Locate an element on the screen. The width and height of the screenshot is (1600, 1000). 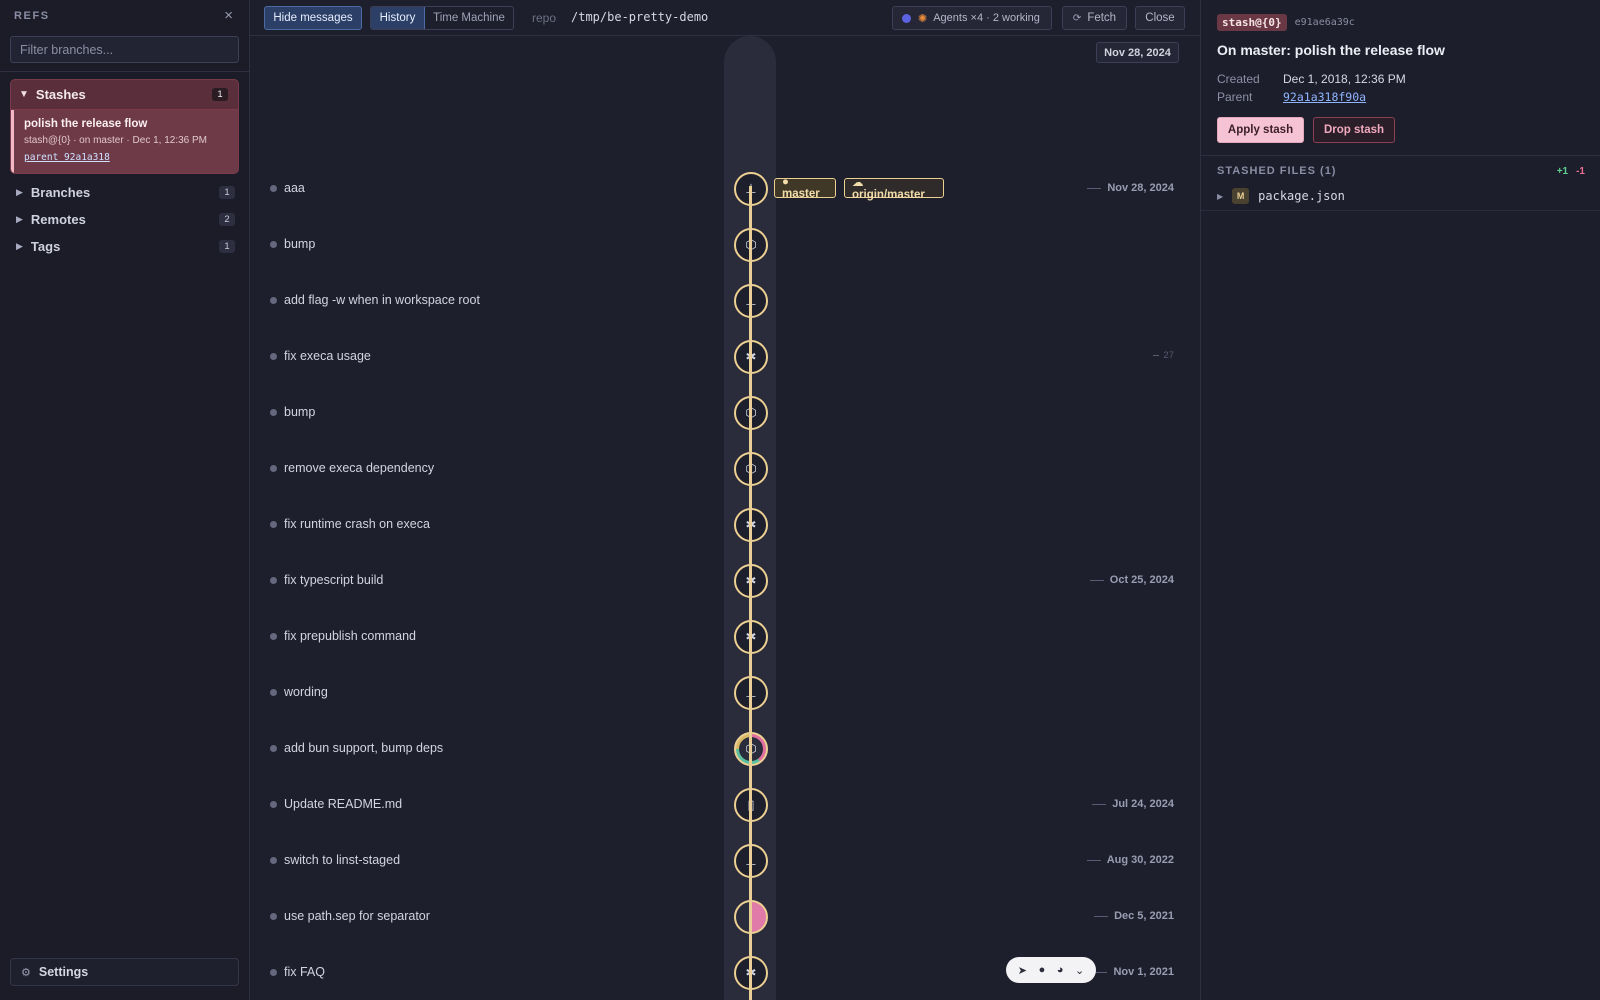
send-icon: ➤ is located at coordinates (1022, 970).